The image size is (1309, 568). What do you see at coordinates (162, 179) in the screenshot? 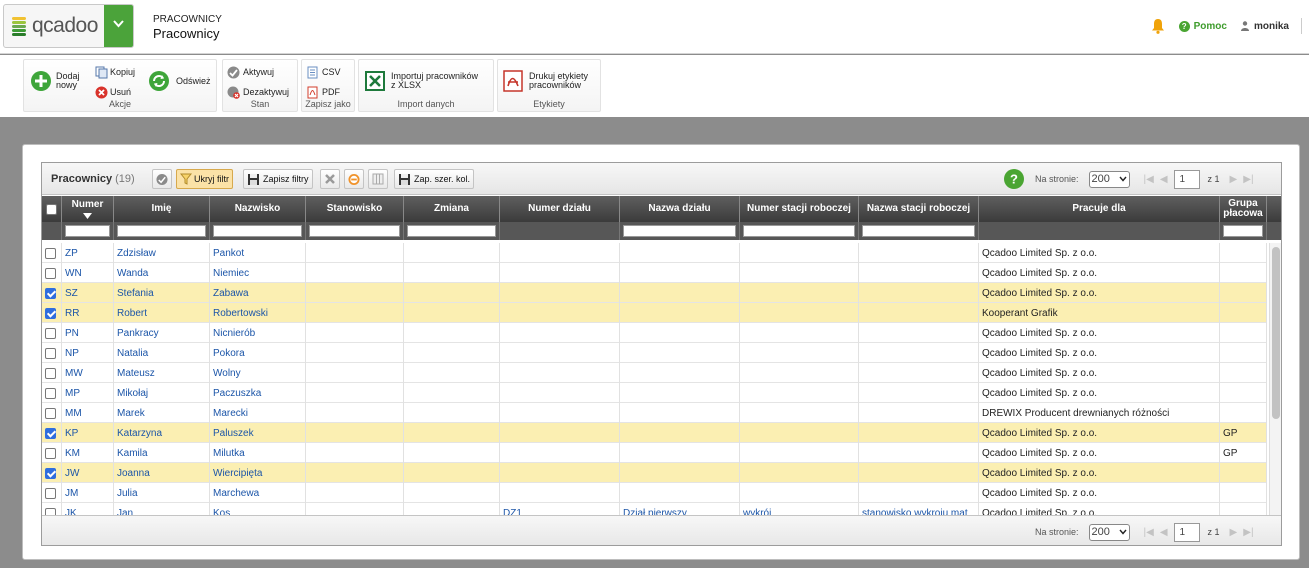
I see `grid-refresh-button` at bounding box center [162, 179].